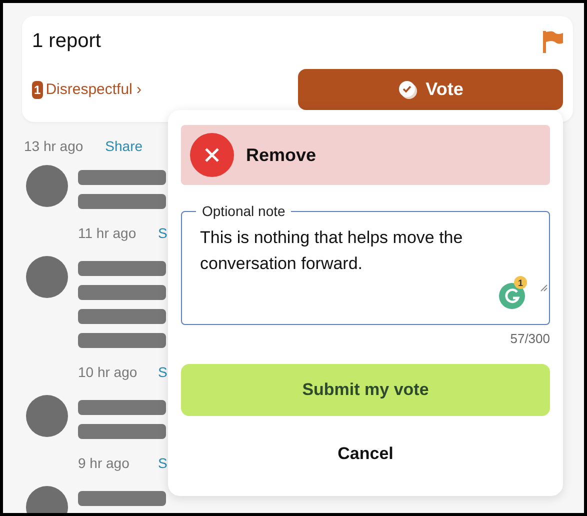 The height and width of the screenshot is (516, 587). I want to click on remove-option: Remove, so click(365, 155).